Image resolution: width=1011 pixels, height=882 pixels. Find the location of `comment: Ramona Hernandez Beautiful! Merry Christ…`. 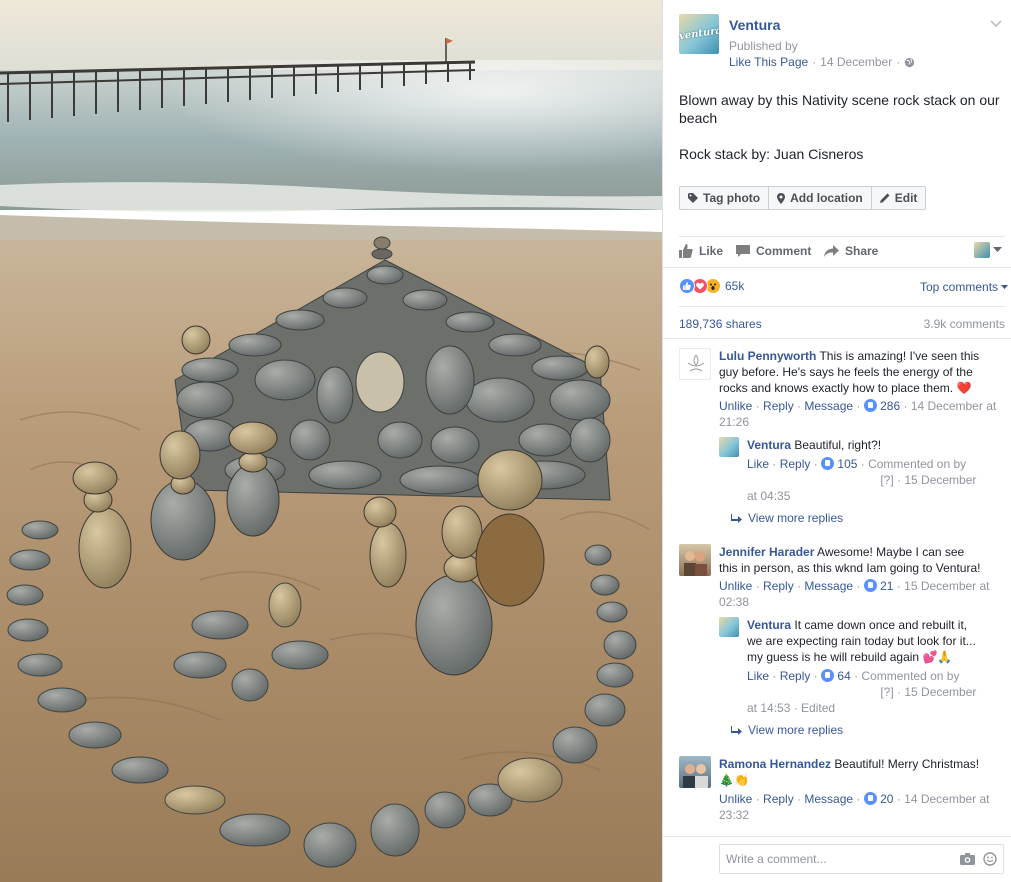

comment: Ramona Hernandez Beautiful! Merry Christ… is located at coordinates (842, 789).